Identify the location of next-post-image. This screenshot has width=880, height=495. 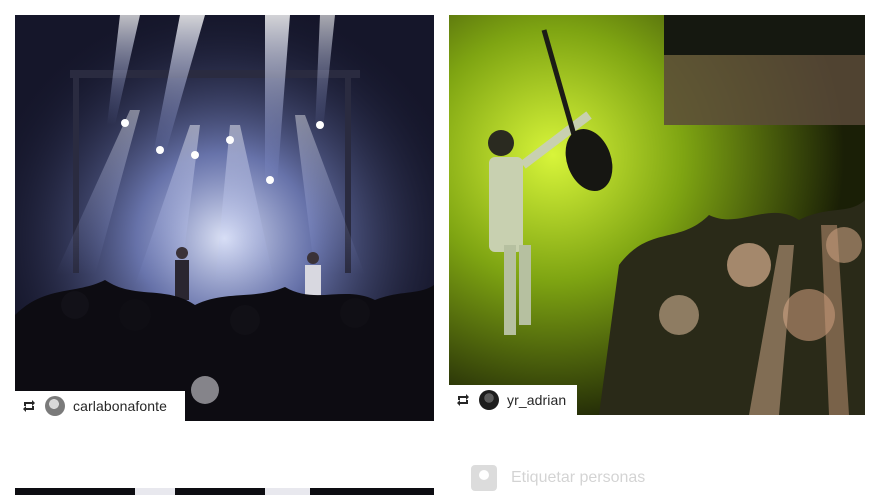
(224, 491).